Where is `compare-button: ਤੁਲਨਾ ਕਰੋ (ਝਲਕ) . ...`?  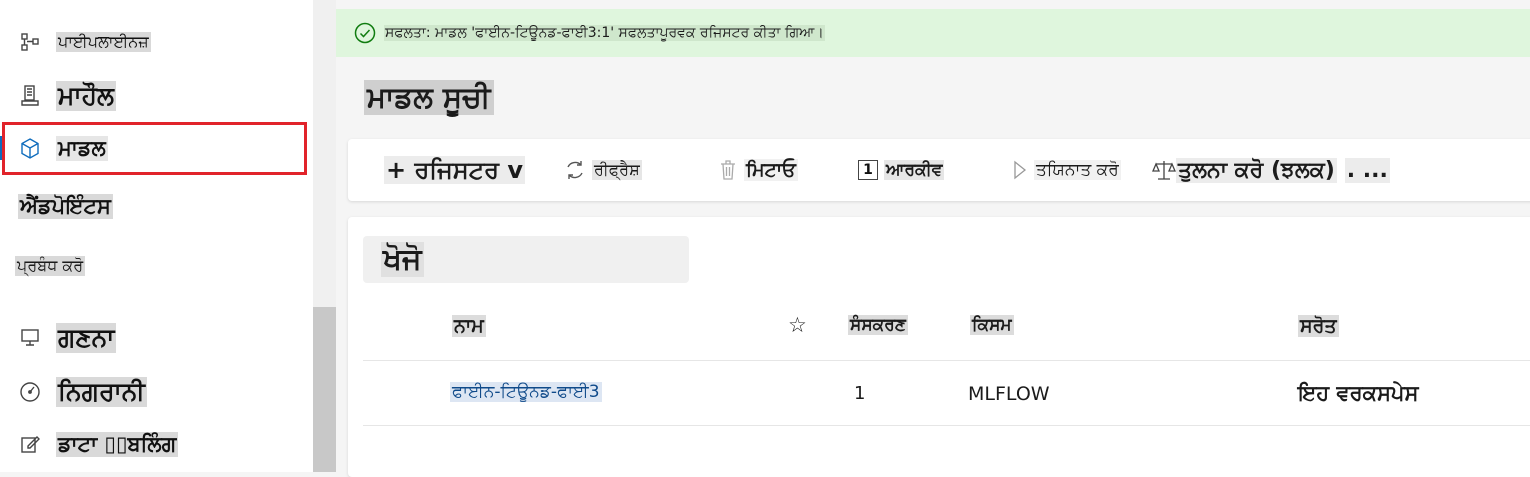 compare-button: ਤੁਲਨਾ ਕਰੋ (ਝਲਕ) . ... is located at coordinates (1271, 170).